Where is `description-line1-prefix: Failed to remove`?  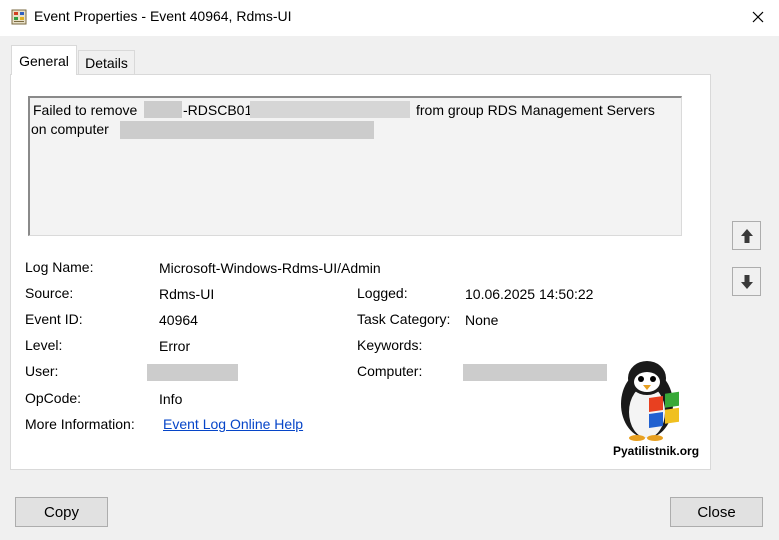 description-line1-prefix: Failed to remove is located at coordinates (85, 110).